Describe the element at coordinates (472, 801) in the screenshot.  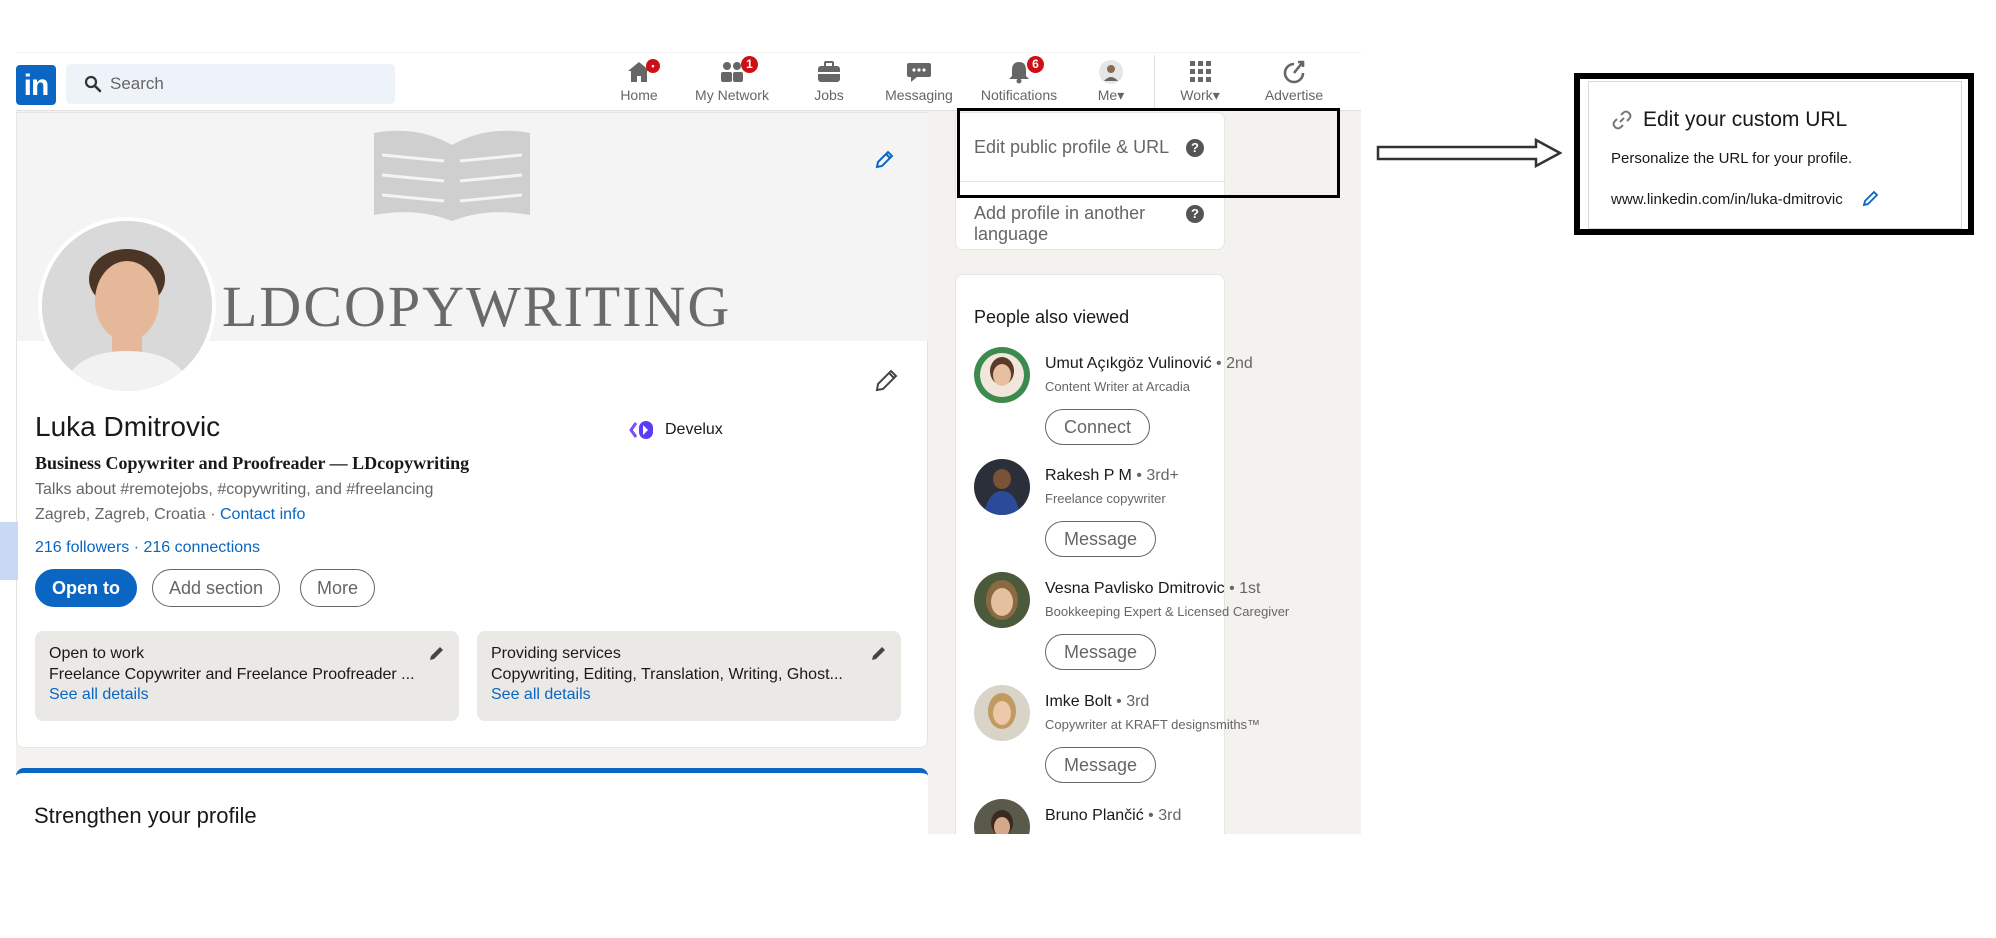
I see `strengthen-profile-card: Strengthen your profile` at that location.